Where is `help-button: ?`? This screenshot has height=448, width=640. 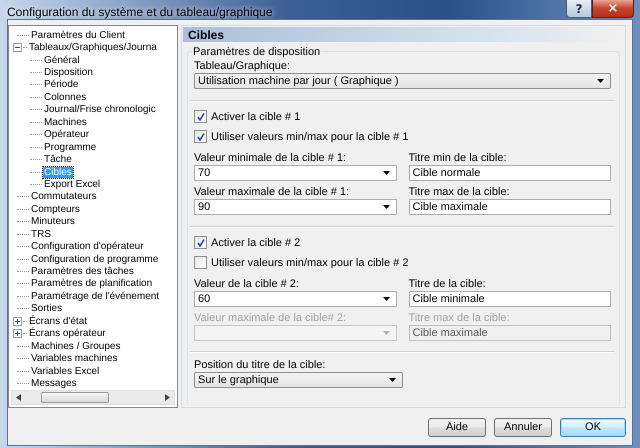
help-button: ? is located at coordinates (579, 9).